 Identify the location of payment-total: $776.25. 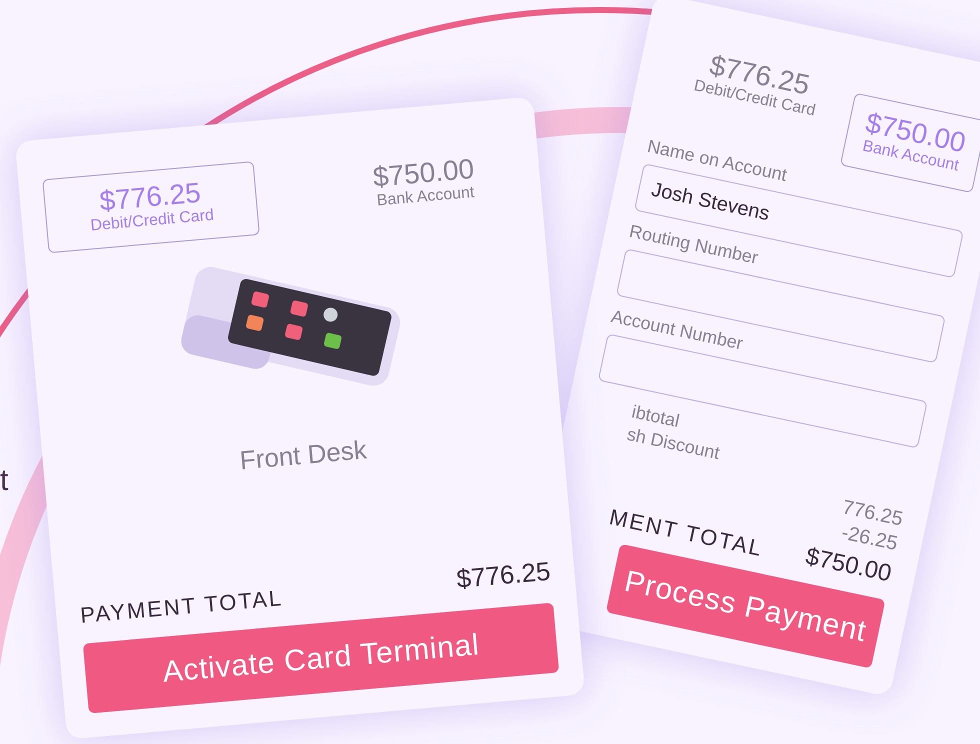
(503, 575).